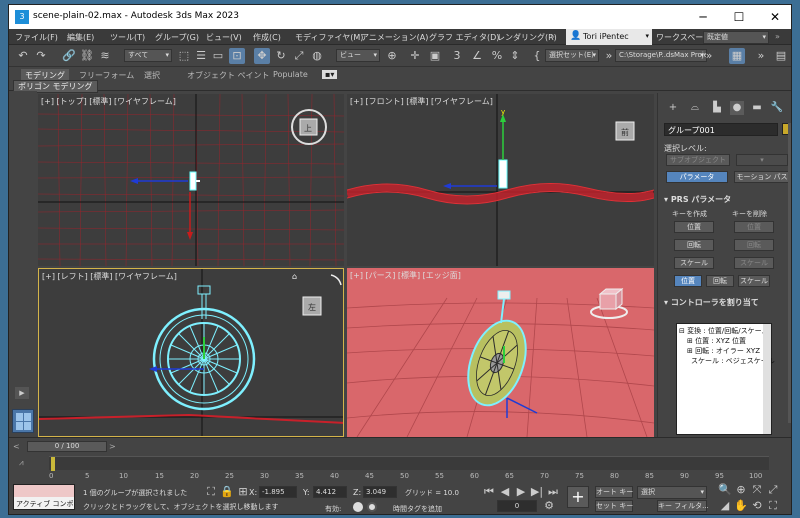 The image size is (800, 518). What do you see at coordinates (673, 108) in the screenshot?
I see `create-tab-icon: +` at bounding box center [673, 108].